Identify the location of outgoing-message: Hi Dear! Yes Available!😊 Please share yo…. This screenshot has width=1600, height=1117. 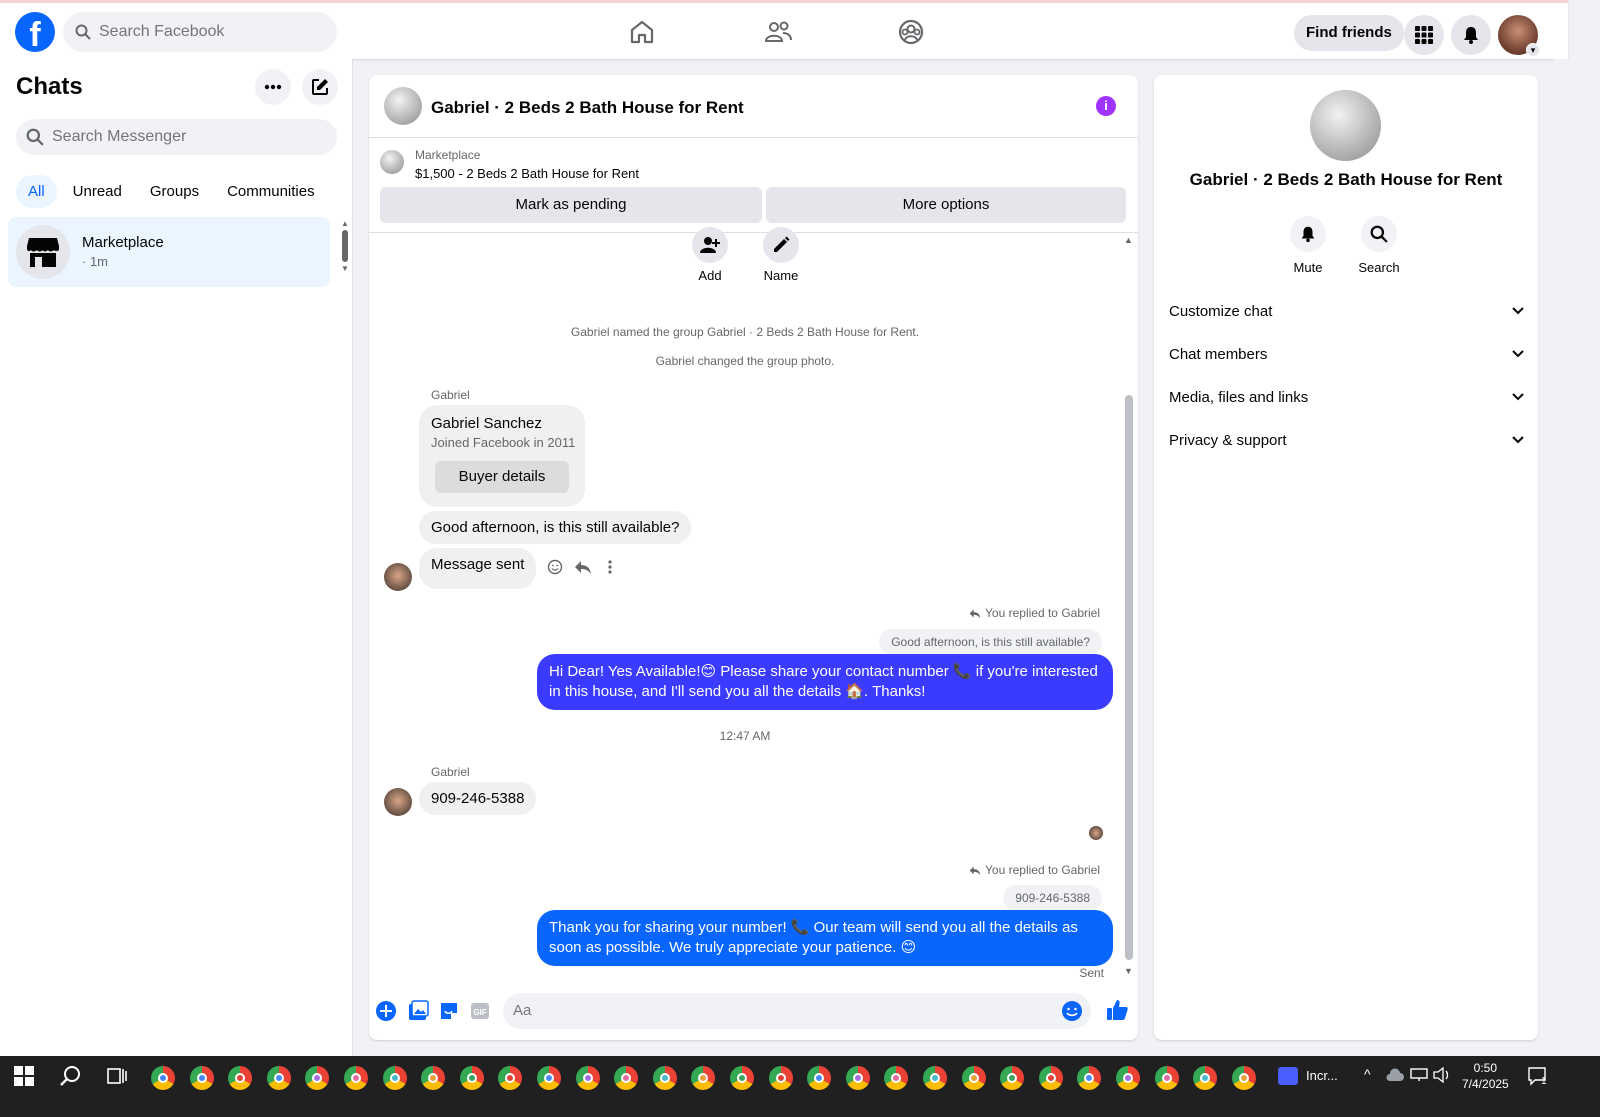
(825, 682).